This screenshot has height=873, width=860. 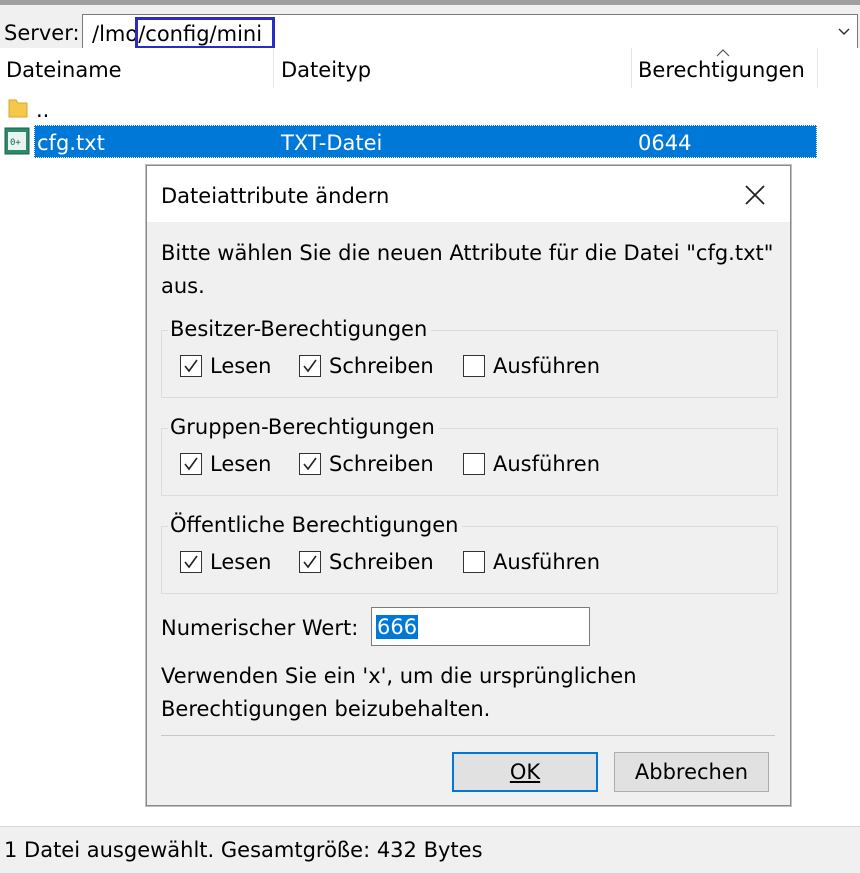 I want to click on folder-icon, so click(x=18, y=108).